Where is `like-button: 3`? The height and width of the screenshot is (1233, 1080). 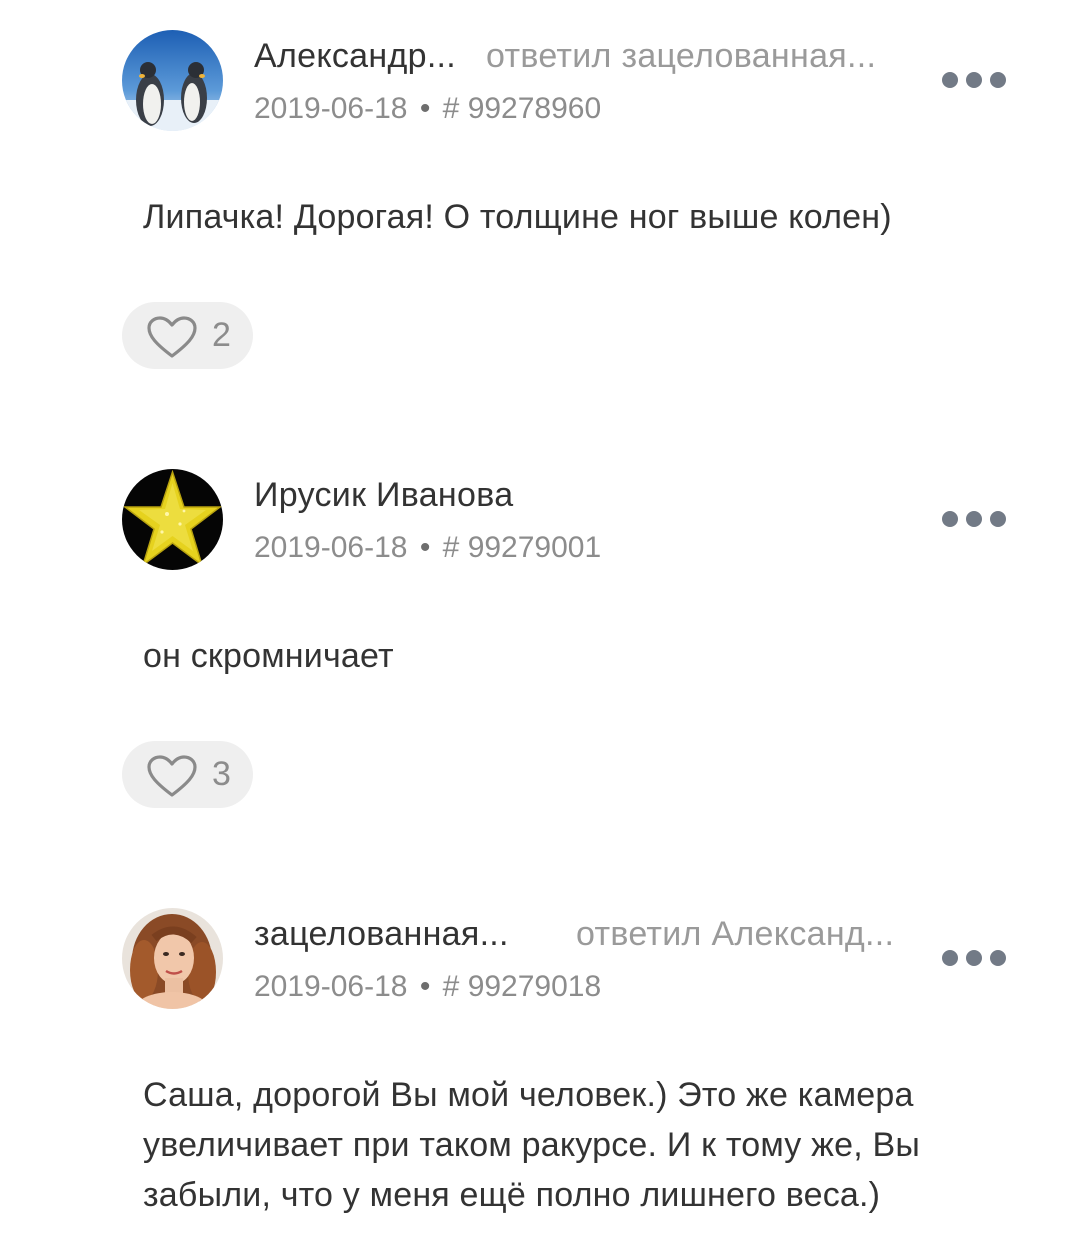 like-button: 3 is located at coordinates (187, 774).